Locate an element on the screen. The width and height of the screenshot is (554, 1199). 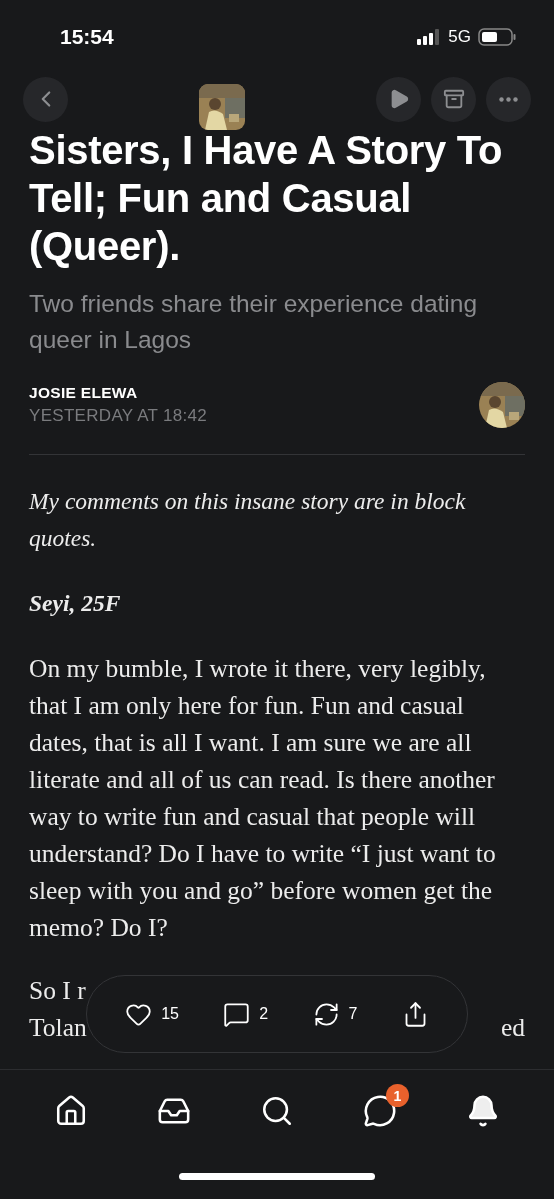
article-subtitle: Two friends share their experience dating queer in Lagos is located at coordinates (254, 322).